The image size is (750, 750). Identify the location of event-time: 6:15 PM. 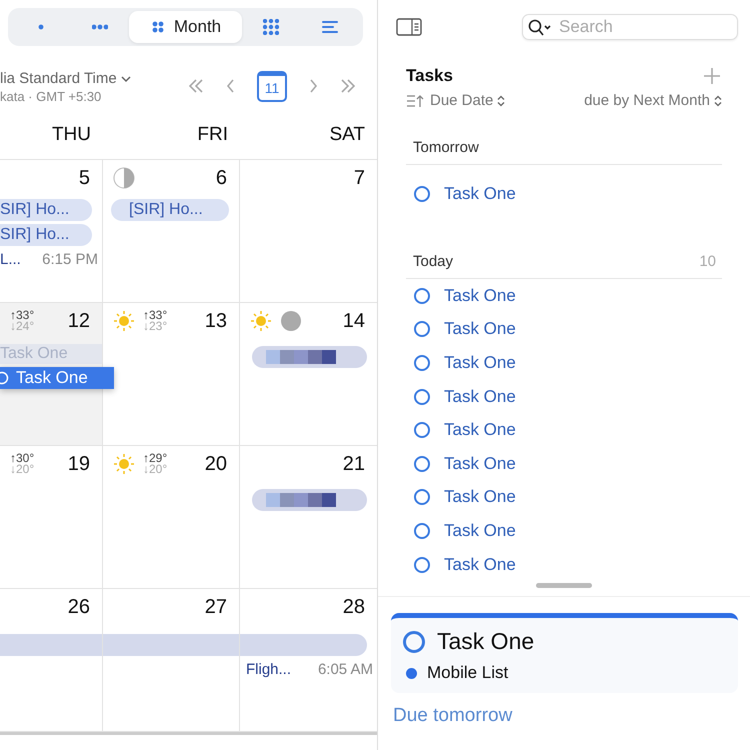
(70, 259).